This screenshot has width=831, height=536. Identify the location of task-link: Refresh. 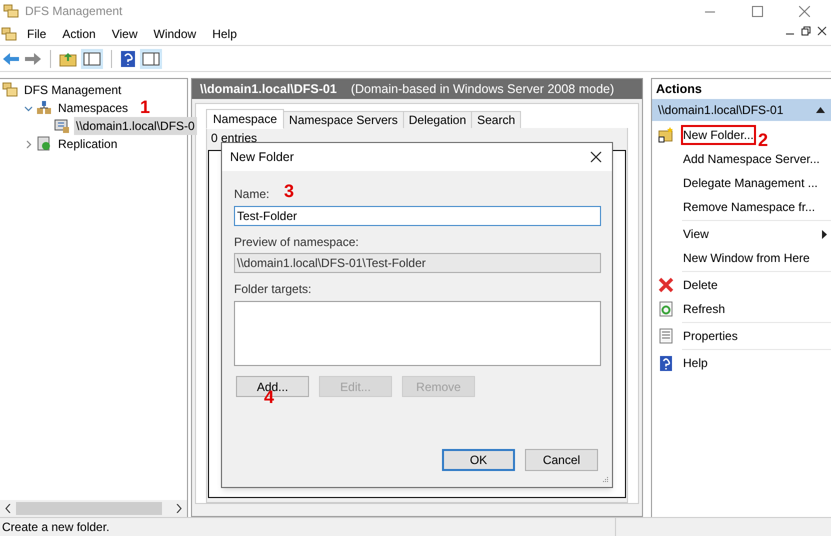
(704, 309).